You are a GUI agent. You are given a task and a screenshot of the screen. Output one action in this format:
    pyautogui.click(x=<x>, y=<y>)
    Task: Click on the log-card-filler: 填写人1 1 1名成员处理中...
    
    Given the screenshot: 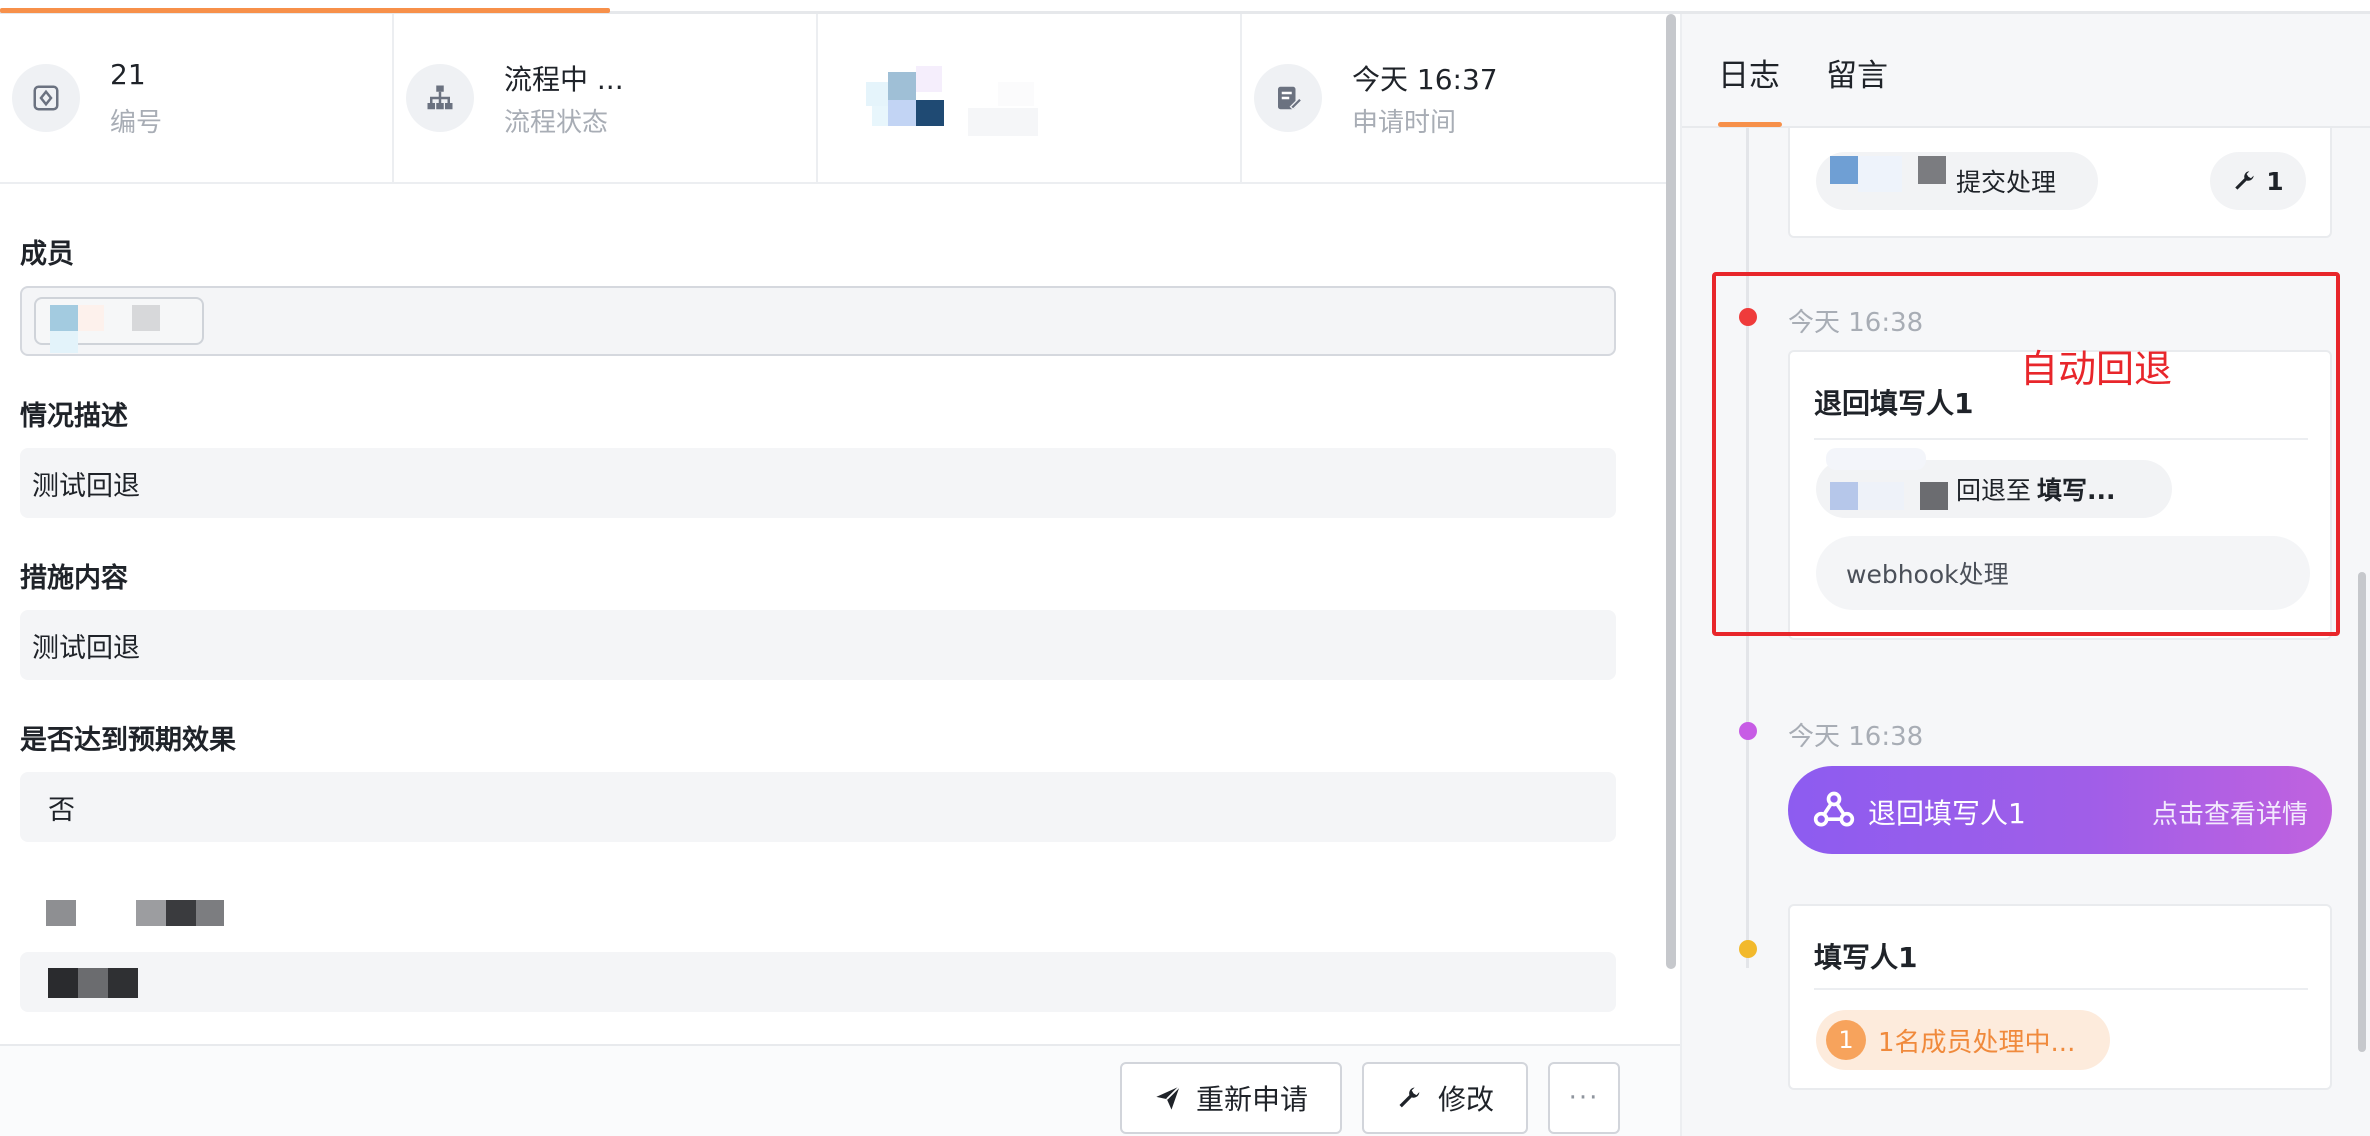 What is the action you would take?
    pyautogui.click(x=2060, y=997)
    